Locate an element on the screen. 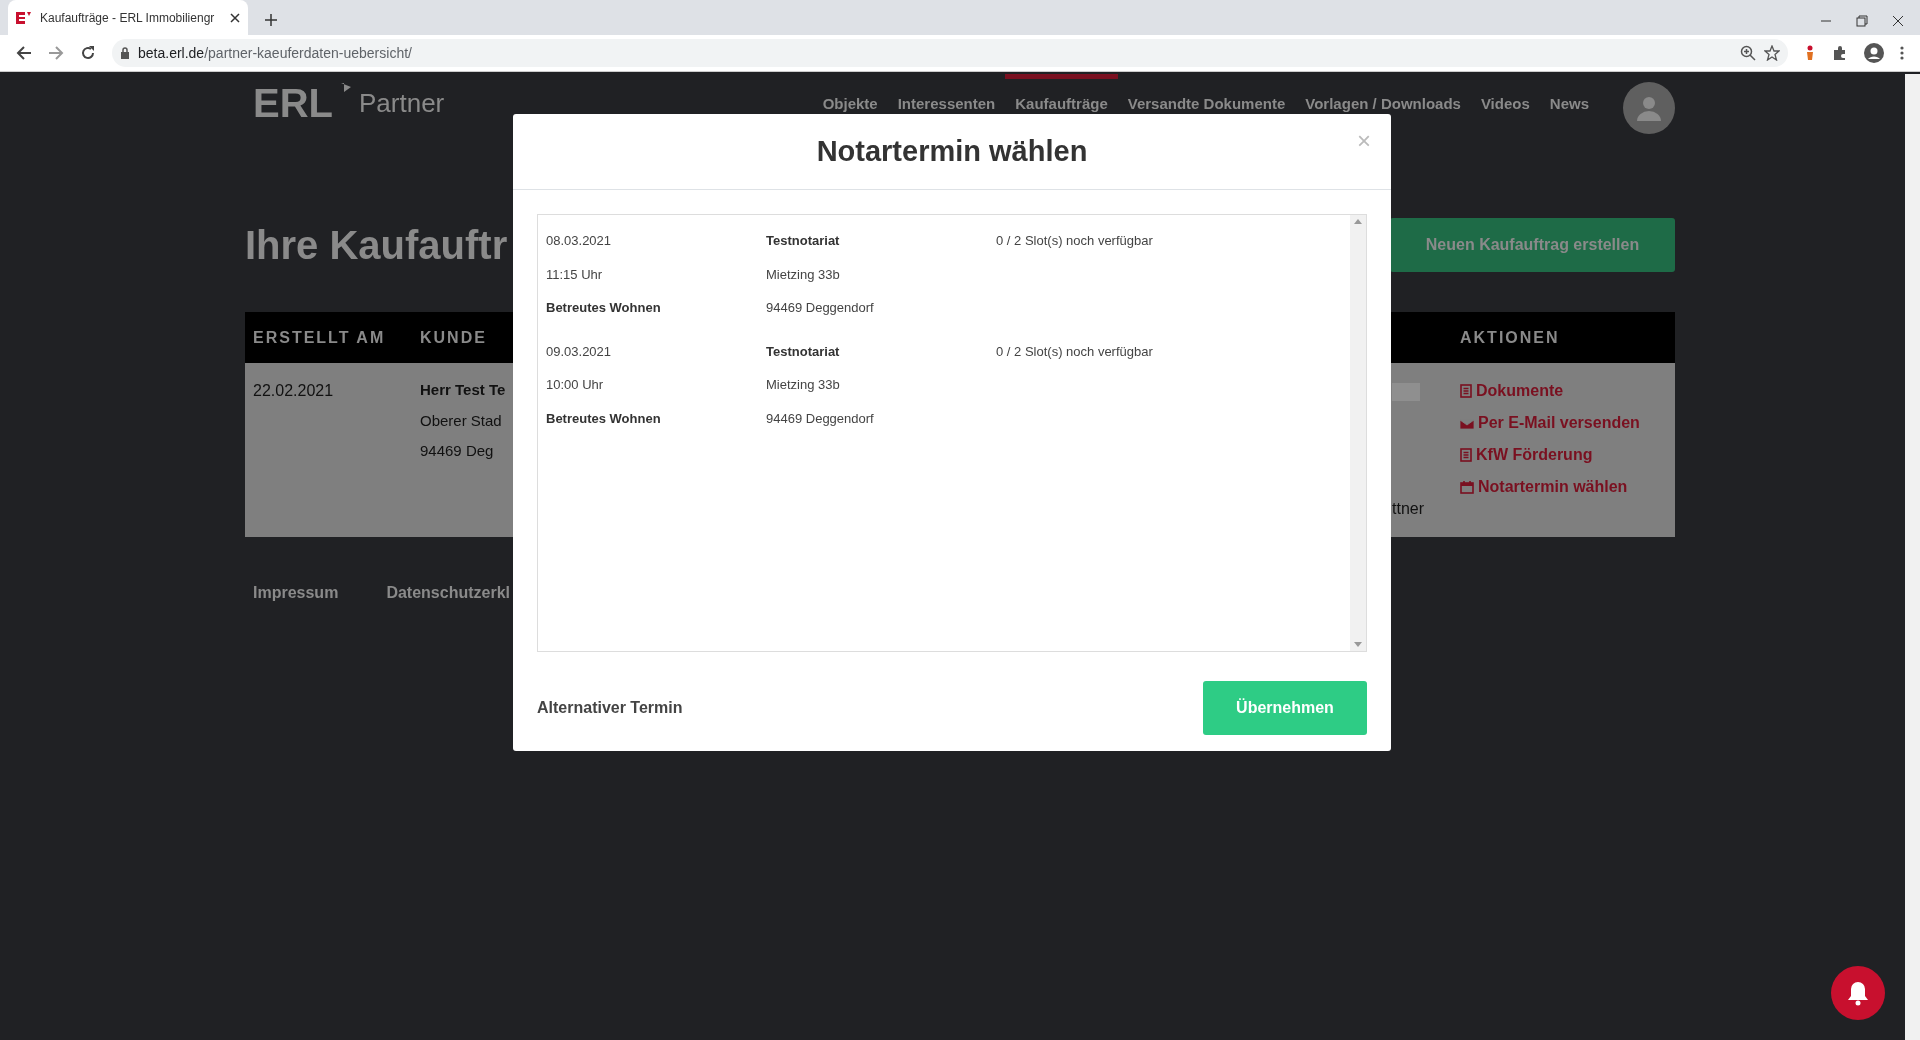  modal-title: Notartermin wählen is located at coordinates (952, 151).